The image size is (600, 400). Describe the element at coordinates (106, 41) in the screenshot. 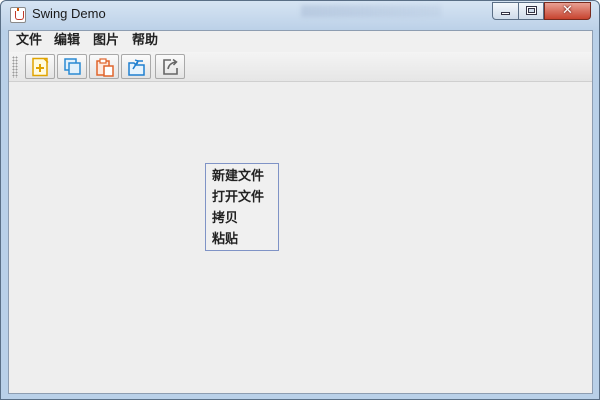

I see `menu-image: 图片` at that location.